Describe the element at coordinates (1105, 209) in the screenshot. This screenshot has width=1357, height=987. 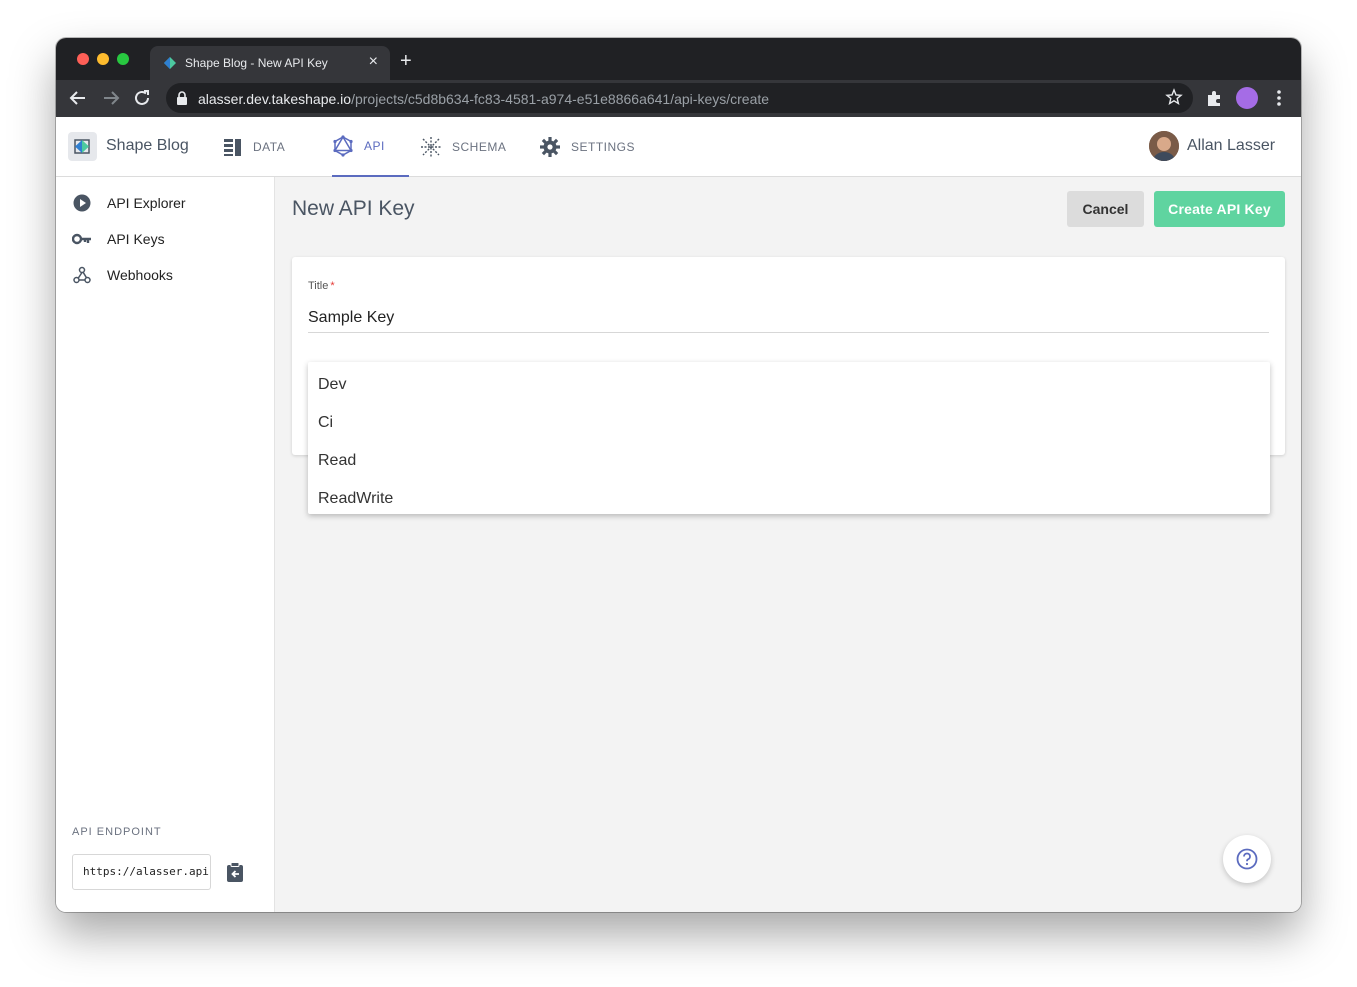
I see `cancel-button: Cancel` at that location.